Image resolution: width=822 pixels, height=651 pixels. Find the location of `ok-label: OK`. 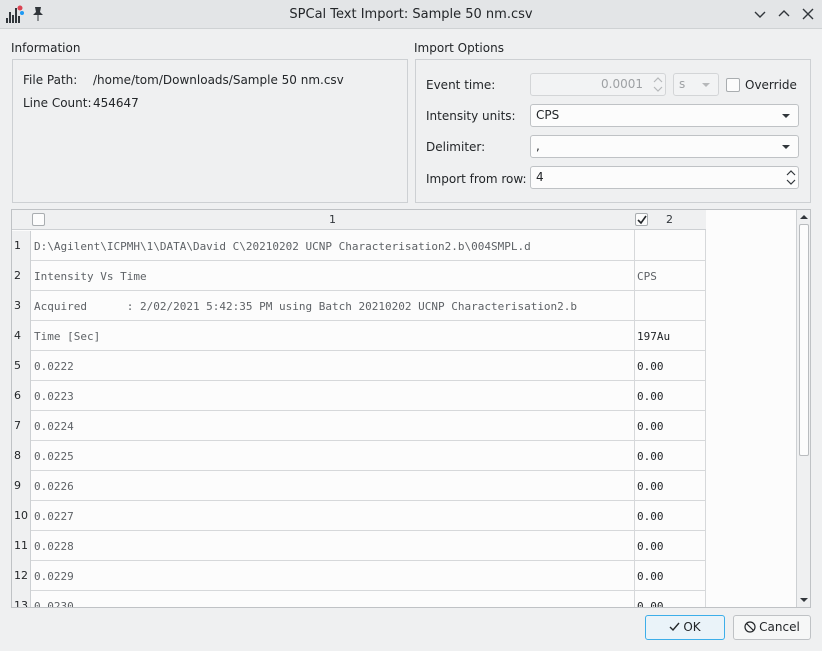

ok-label: OK is located at coordinates (692, 627).